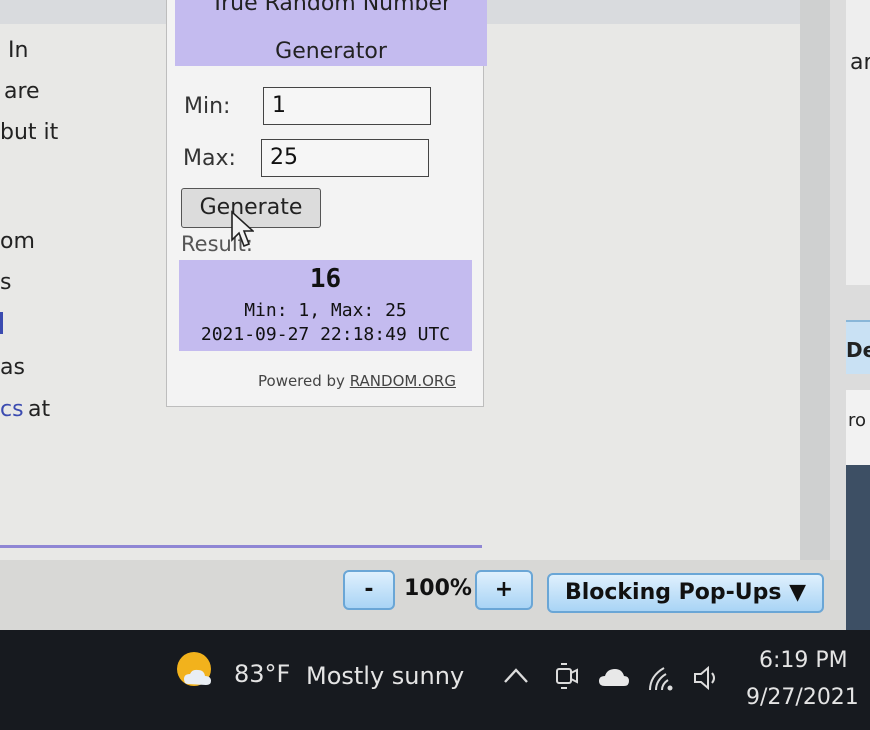 The width and height of the screenshot is (870, 730). What do you see at coordinates (301, 381) in the screenshot?
I see `powered-by-text: Powered by` at bounding box center [301, 381].